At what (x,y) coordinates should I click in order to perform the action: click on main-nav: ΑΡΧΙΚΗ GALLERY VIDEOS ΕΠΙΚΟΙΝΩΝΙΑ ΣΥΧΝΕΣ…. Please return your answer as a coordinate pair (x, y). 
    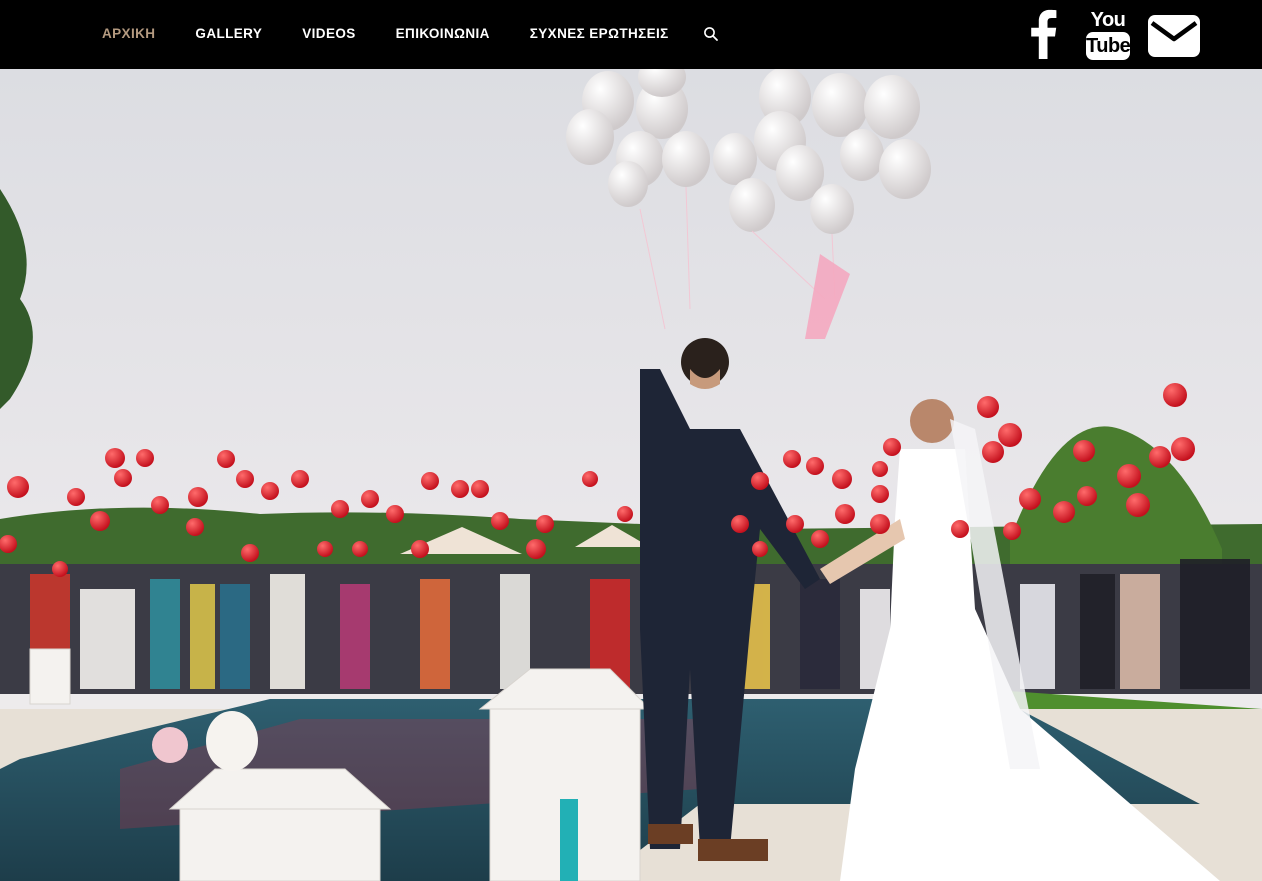
    Looking at the image, I should click on (405, 34).